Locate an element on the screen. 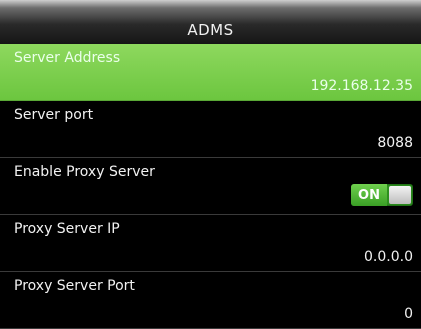 The image size is (421, 329). proxy-toggle: ON is located at coordinates (382, 195).